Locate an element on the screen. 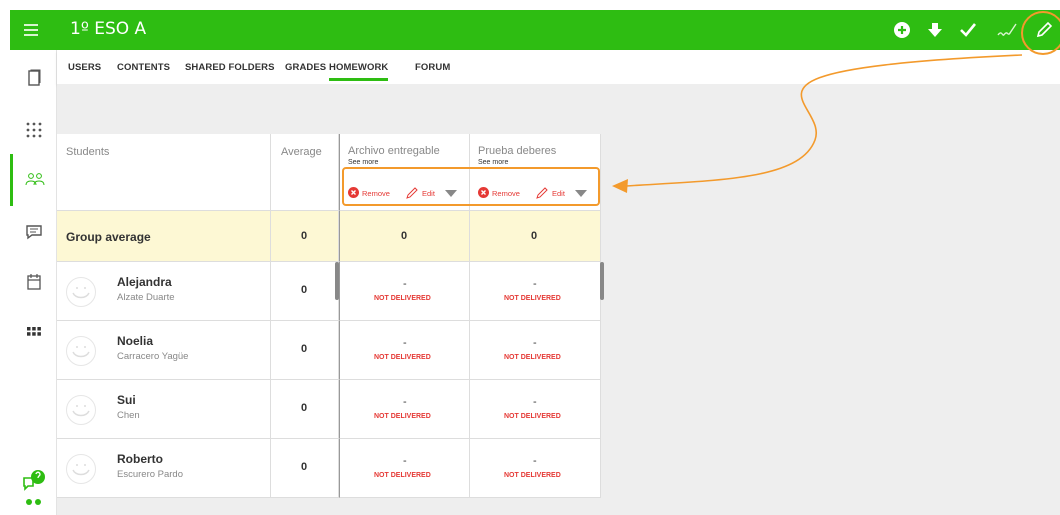 This screenshot has width=1060, height=515. check-icon is located at coordinates (968, 30).